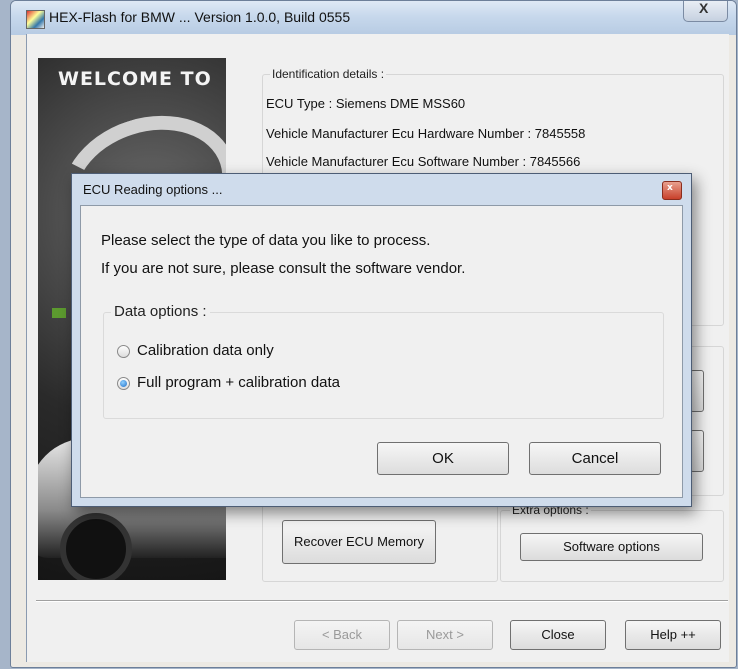  Describe the element at coordinates (704, 8) in the screenshot. I see `close-icon: X` at that location.